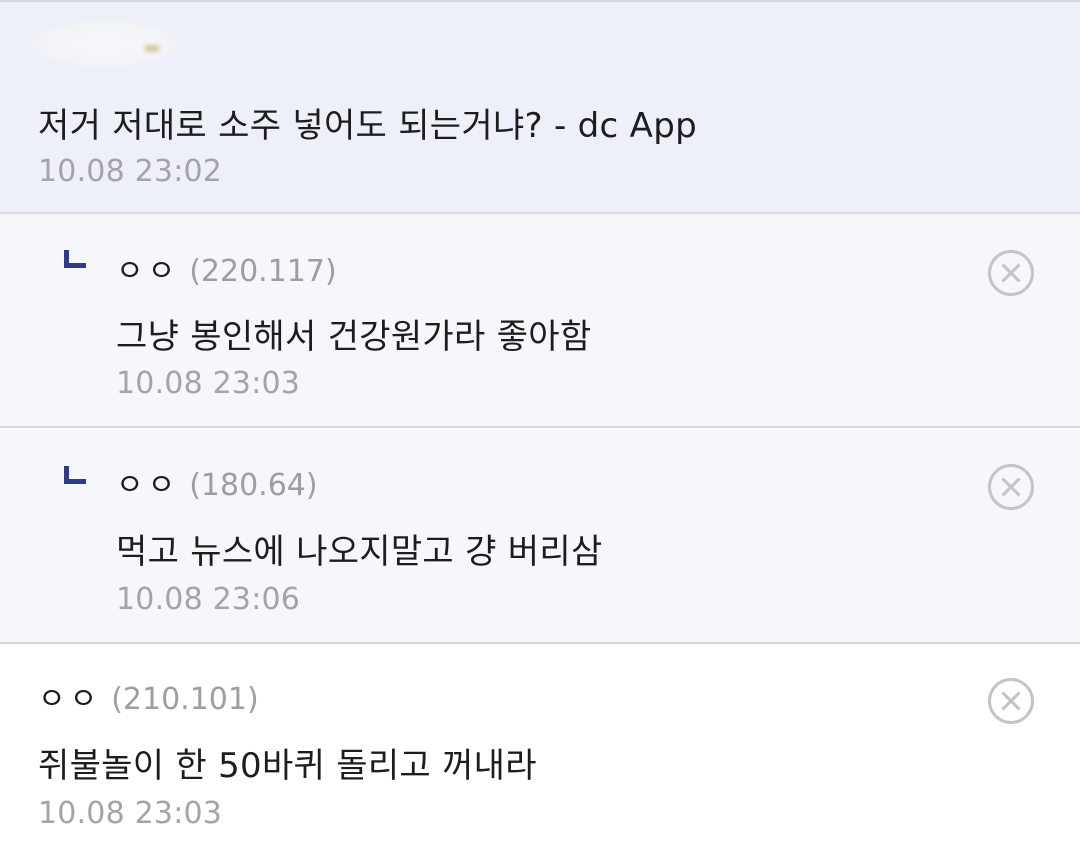 The image size is (1080, 855). What do you see at coordinates (253, 485) in the screenshot?
I see `author-ip: (180.64)` at bounding box center [253, 485].